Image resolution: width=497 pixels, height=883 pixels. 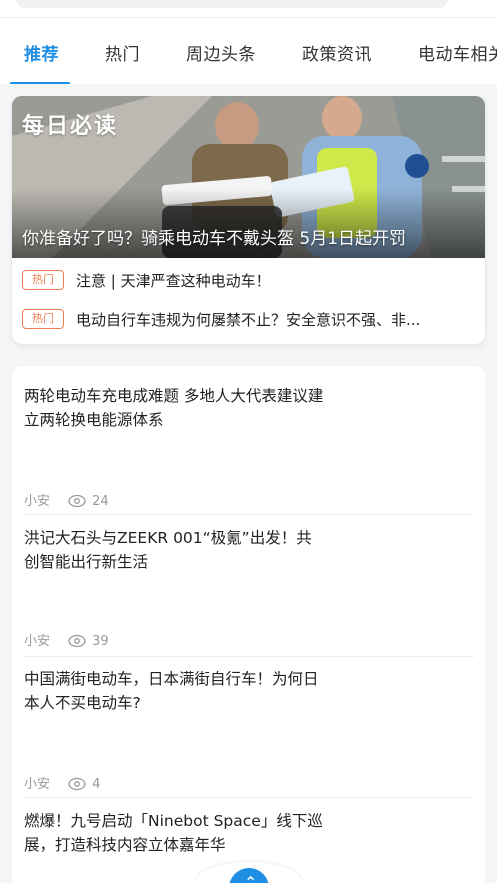 I want to click on article-item: 燃爆！九号启动「Ninebot Space」线下巡展，打造科技内容立体嘉年华, so click(x=249, y=839).